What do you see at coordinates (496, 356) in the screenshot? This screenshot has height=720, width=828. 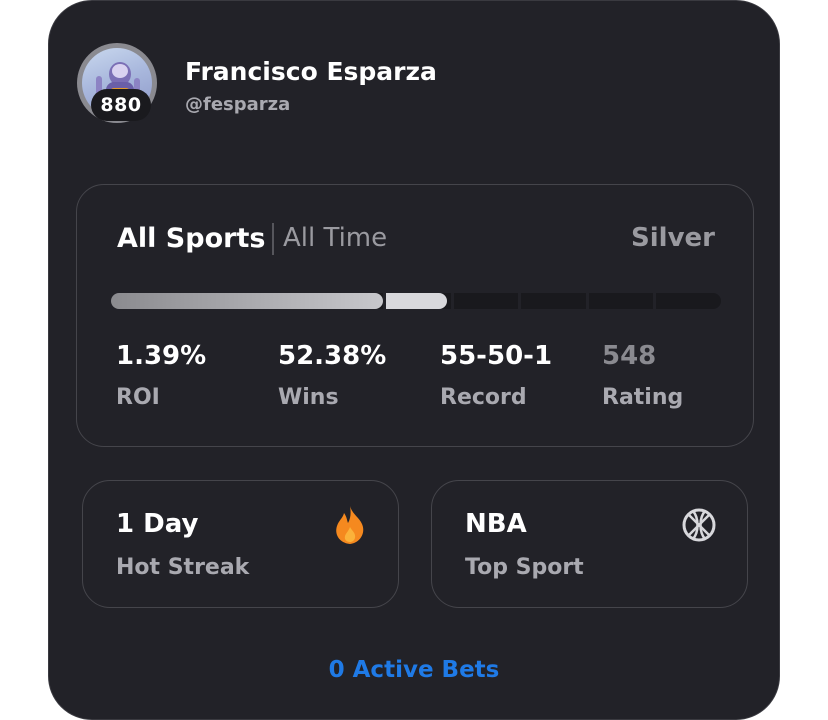 I see `stat-value: 55-50-1` at bounding box center [496, 356].